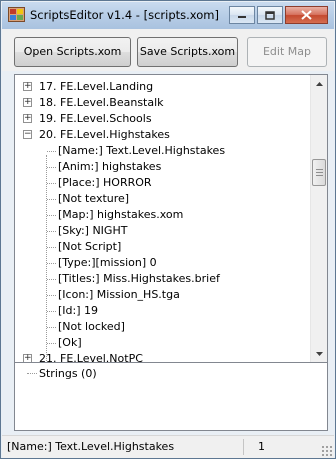 The image size is (336, 459). What do you see at coordinates (163, 247) in the screenshot?
I see `tree-child-item: [Not Script]` at bounding box center [163, 247].